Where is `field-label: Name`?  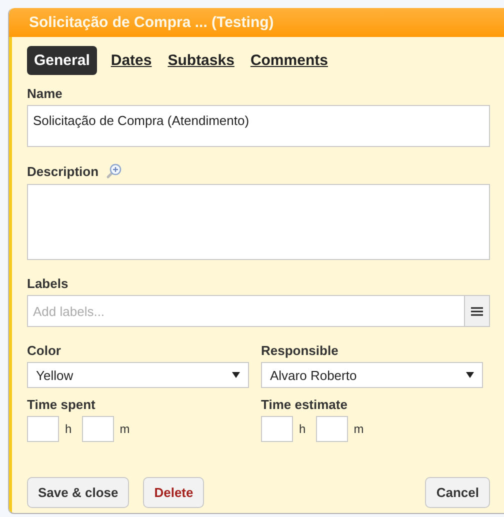 field-label: Name is located at coordinates (45, 93).